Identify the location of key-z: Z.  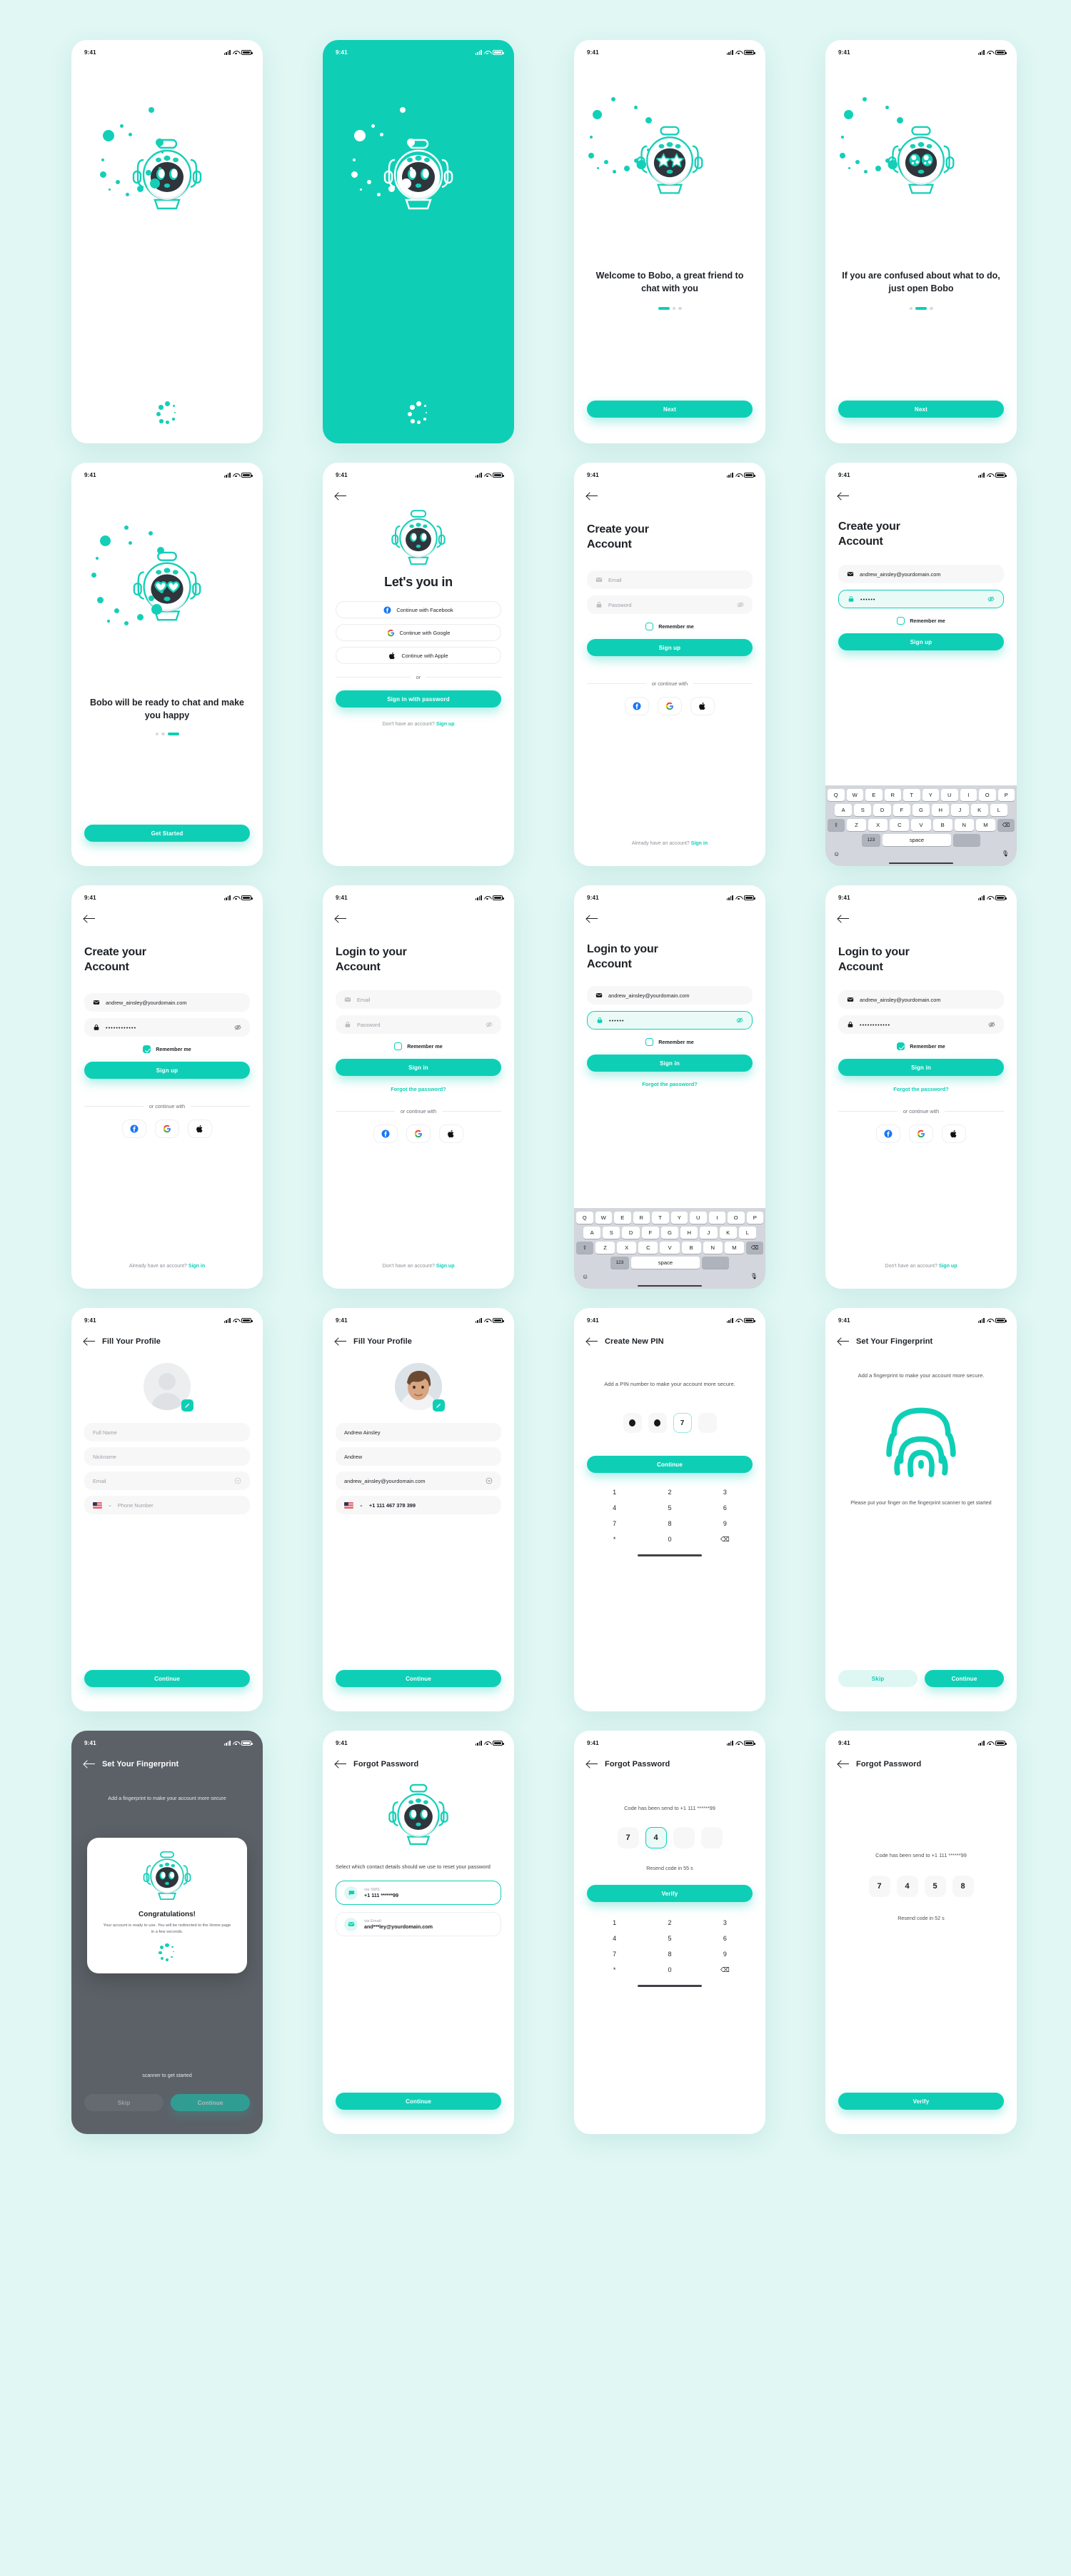
(857, 824).